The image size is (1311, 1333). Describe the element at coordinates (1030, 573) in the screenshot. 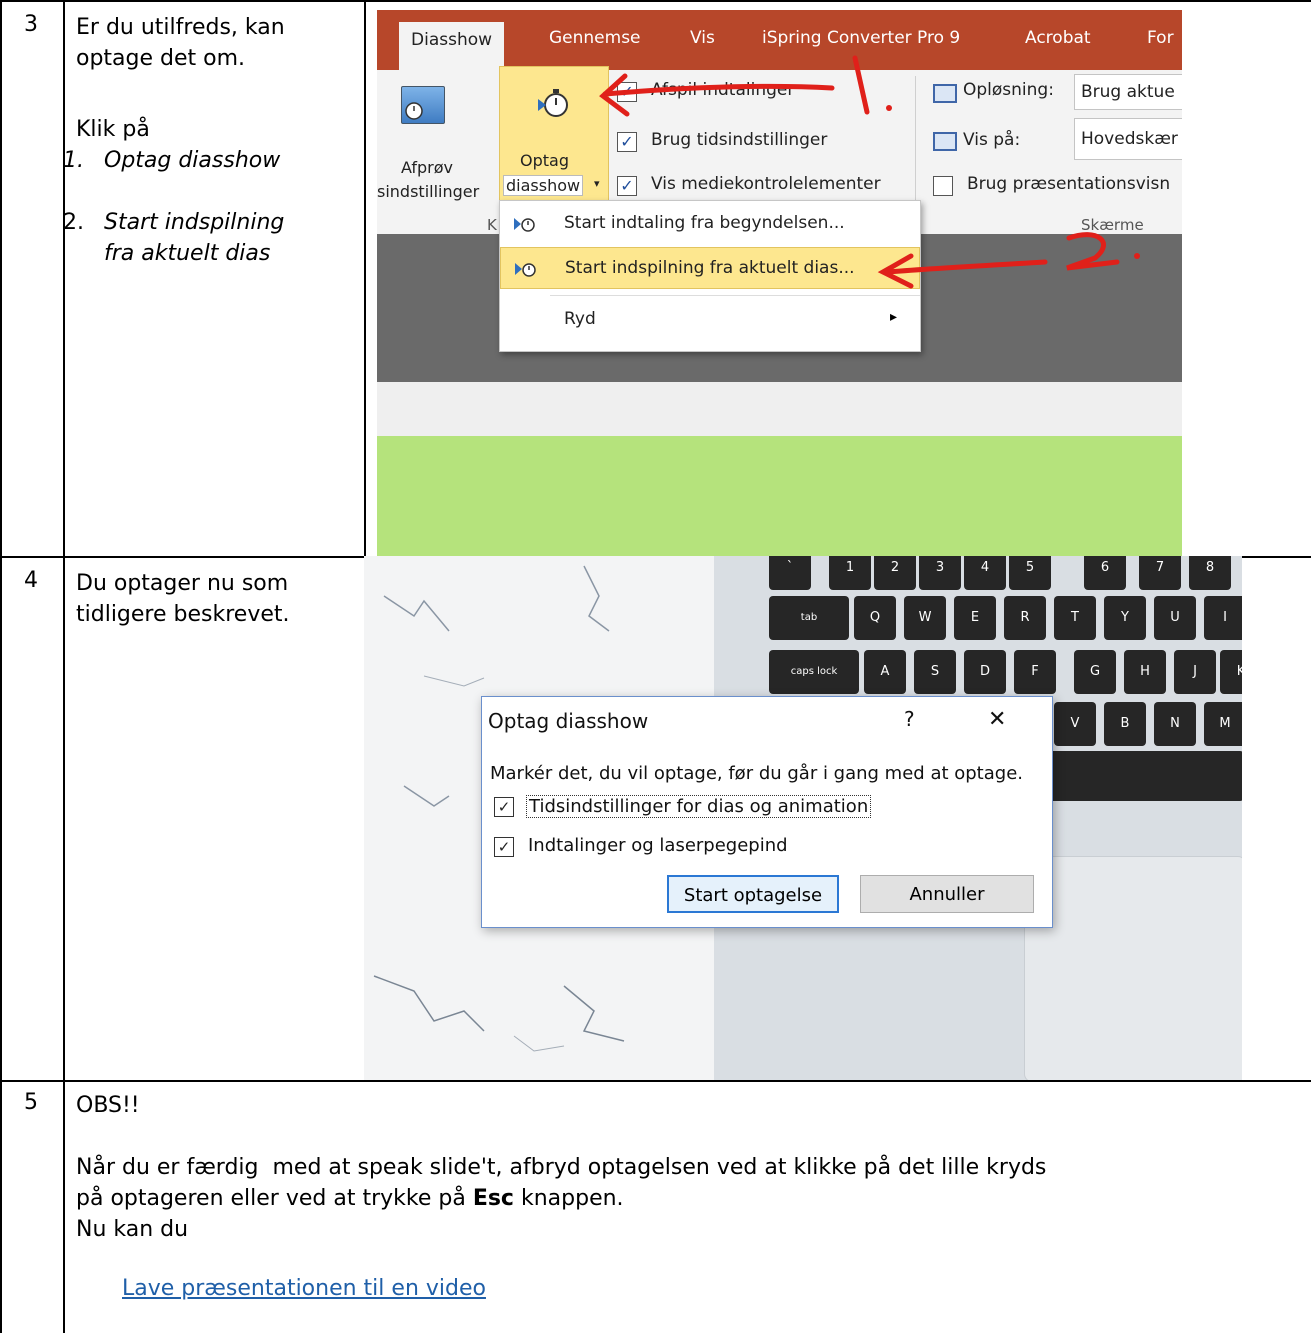

I see `keyboard-key: 5` at that location.